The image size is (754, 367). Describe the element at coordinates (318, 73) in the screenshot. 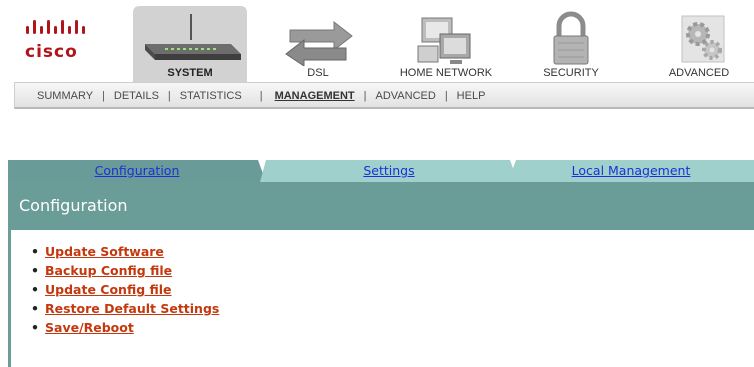

I see `nav-tab-label: DSL` at that location.